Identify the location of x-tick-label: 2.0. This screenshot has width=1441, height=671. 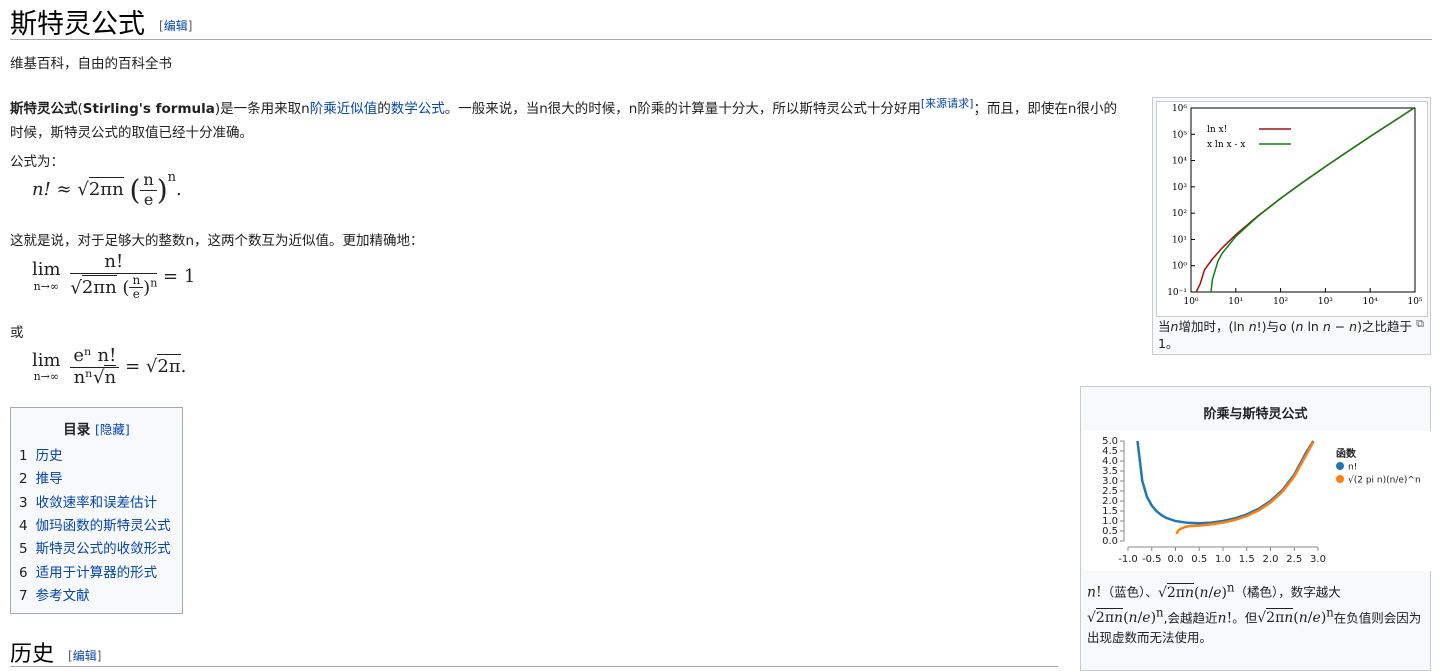
(1271, 559).